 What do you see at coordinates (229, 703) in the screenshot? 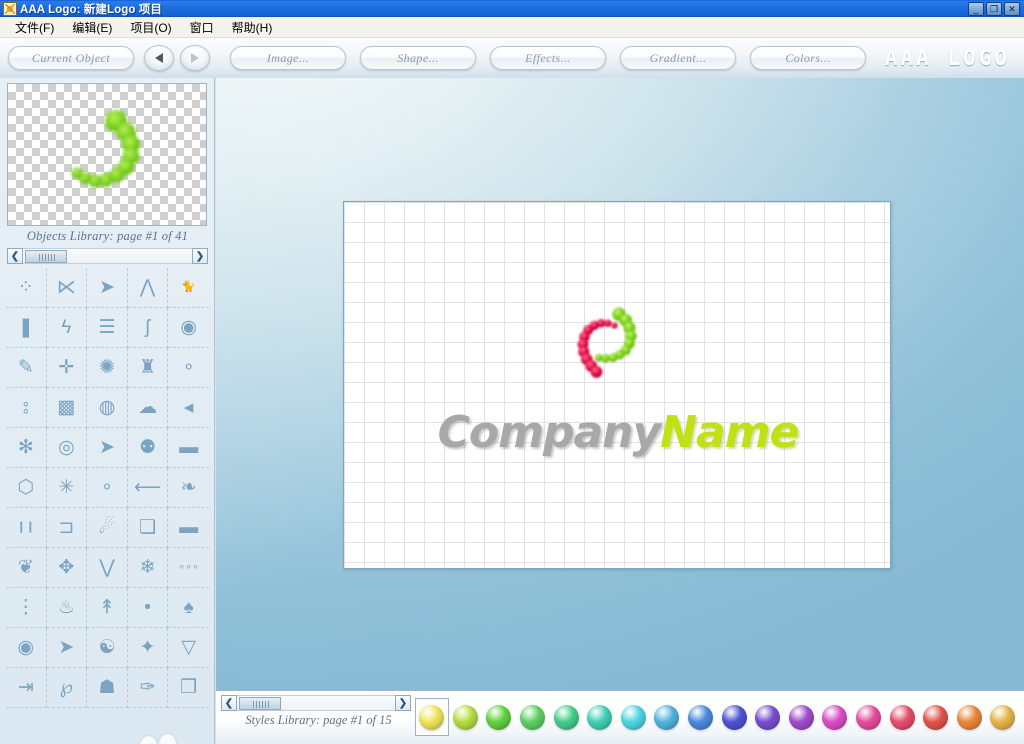
I see `styles-scroll-prev-button: ❮` at bounding box center [229, 703].